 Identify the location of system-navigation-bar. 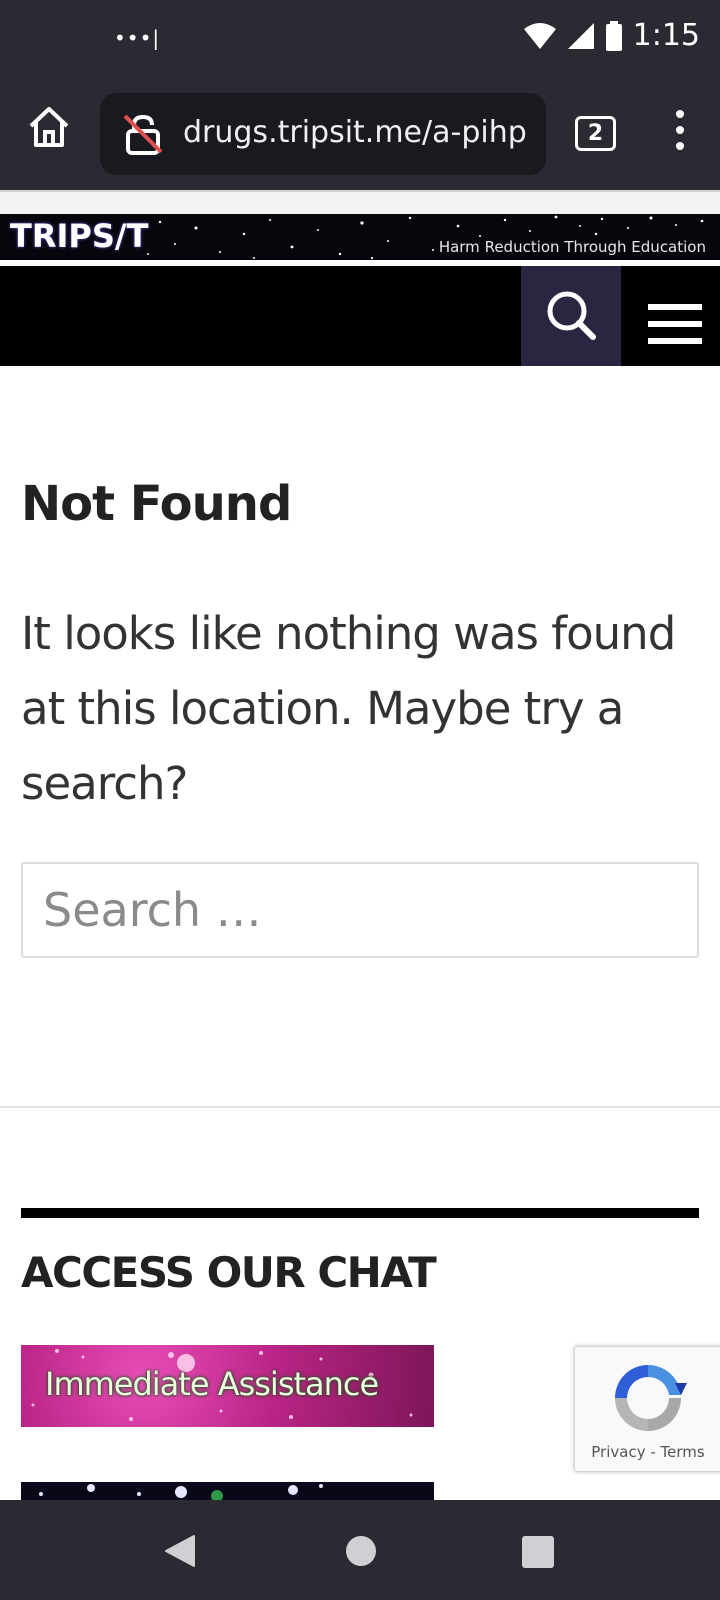
(360, 1550).